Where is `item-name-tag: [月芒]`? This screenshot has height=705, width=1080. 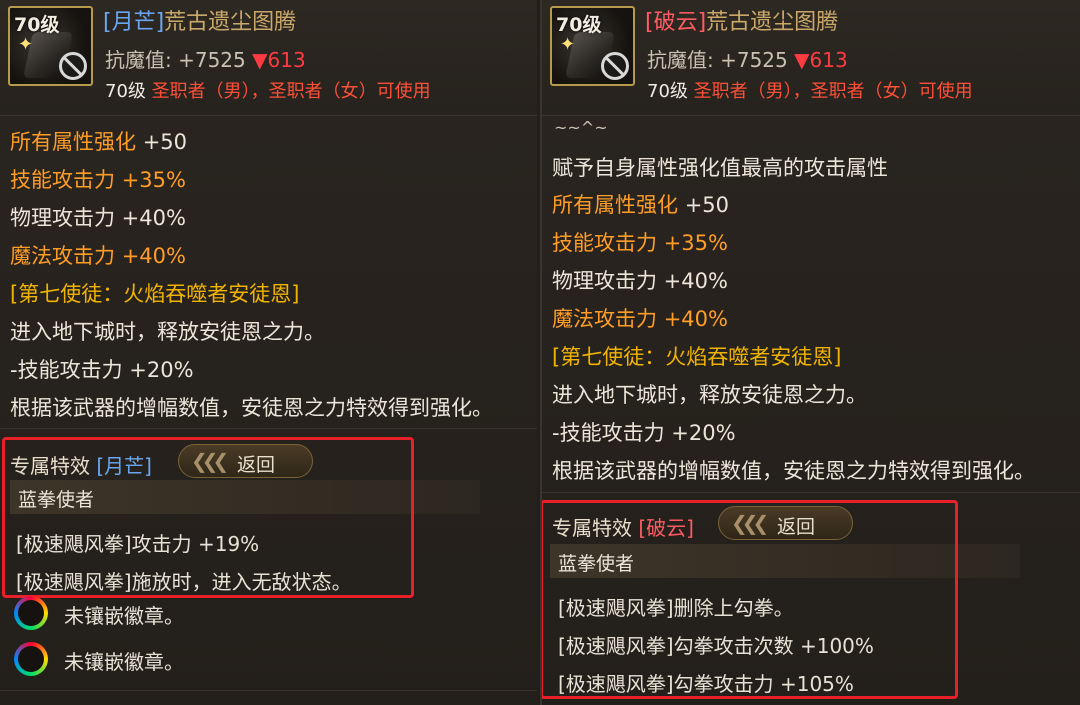 item-name-tag: [月芒] is located at coordinates (134, 22).